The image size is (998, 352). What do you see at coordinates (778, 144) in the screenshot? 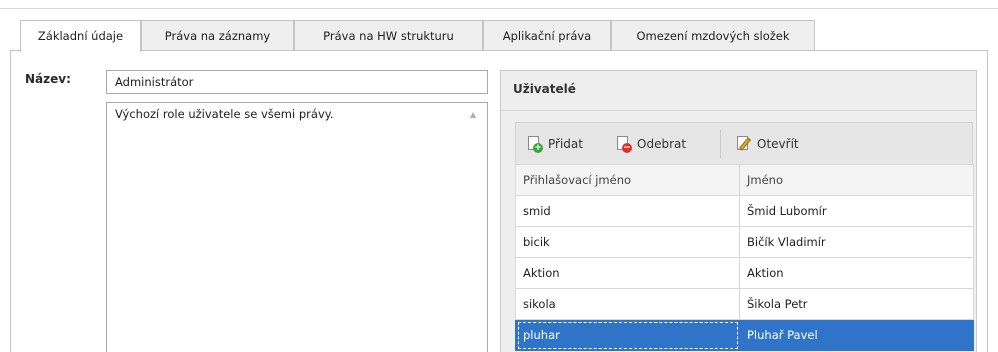
I see `open-user-label: Otevřít` at bounding box center [778, 144].